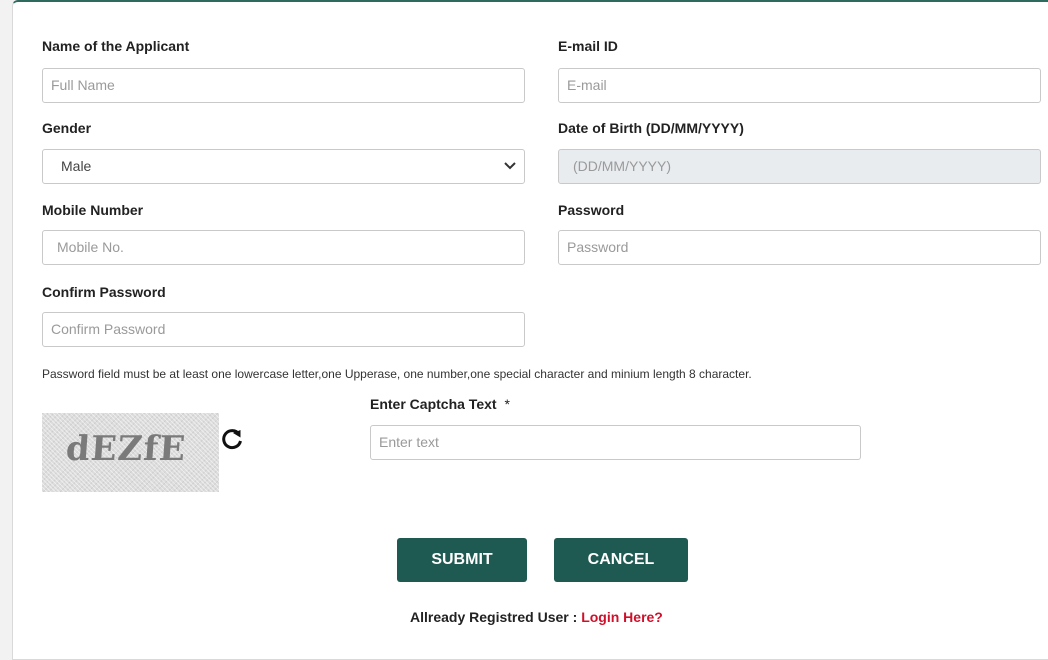 This screenshot has height=660, width=1048. What do you see at coordinates (283, 247) in the screenshot?
I see `mobile-input: Mobile No.` at bounding box center [283, 247].